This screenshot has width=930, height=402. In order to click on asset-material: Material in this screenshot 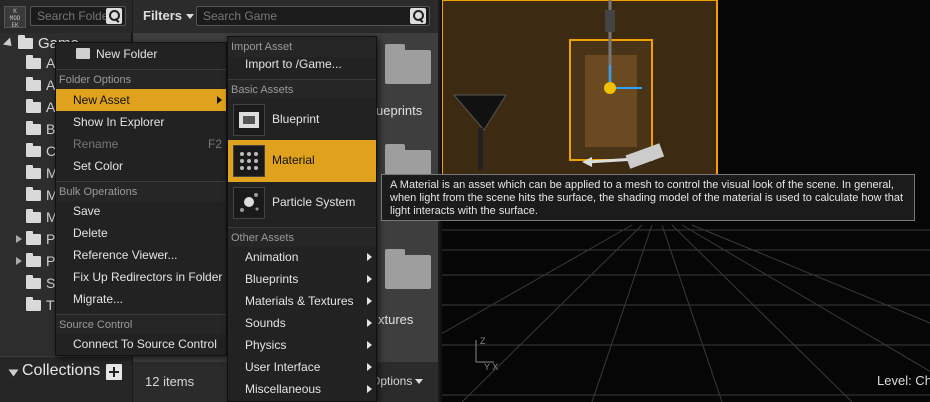, I will do `click(302, 161)`.